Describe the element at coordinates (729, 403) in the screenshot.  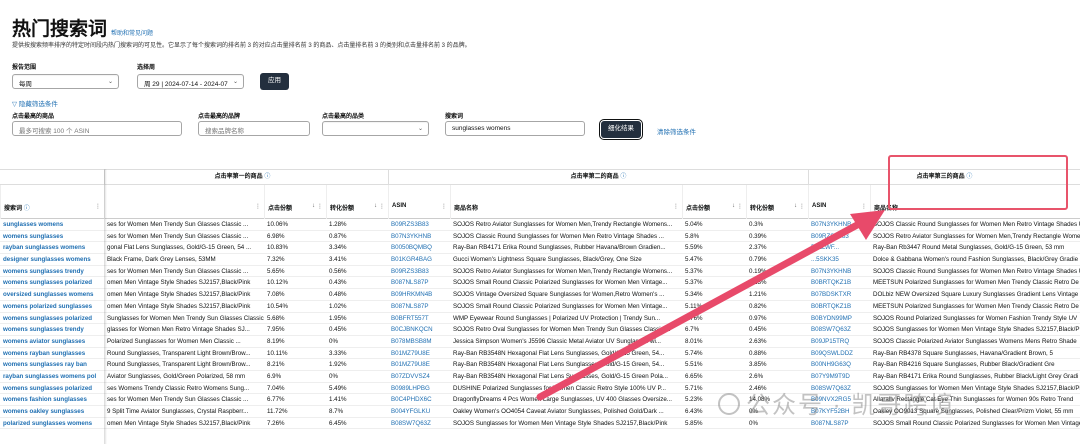
I see `wechat-logo-icon` at that location.